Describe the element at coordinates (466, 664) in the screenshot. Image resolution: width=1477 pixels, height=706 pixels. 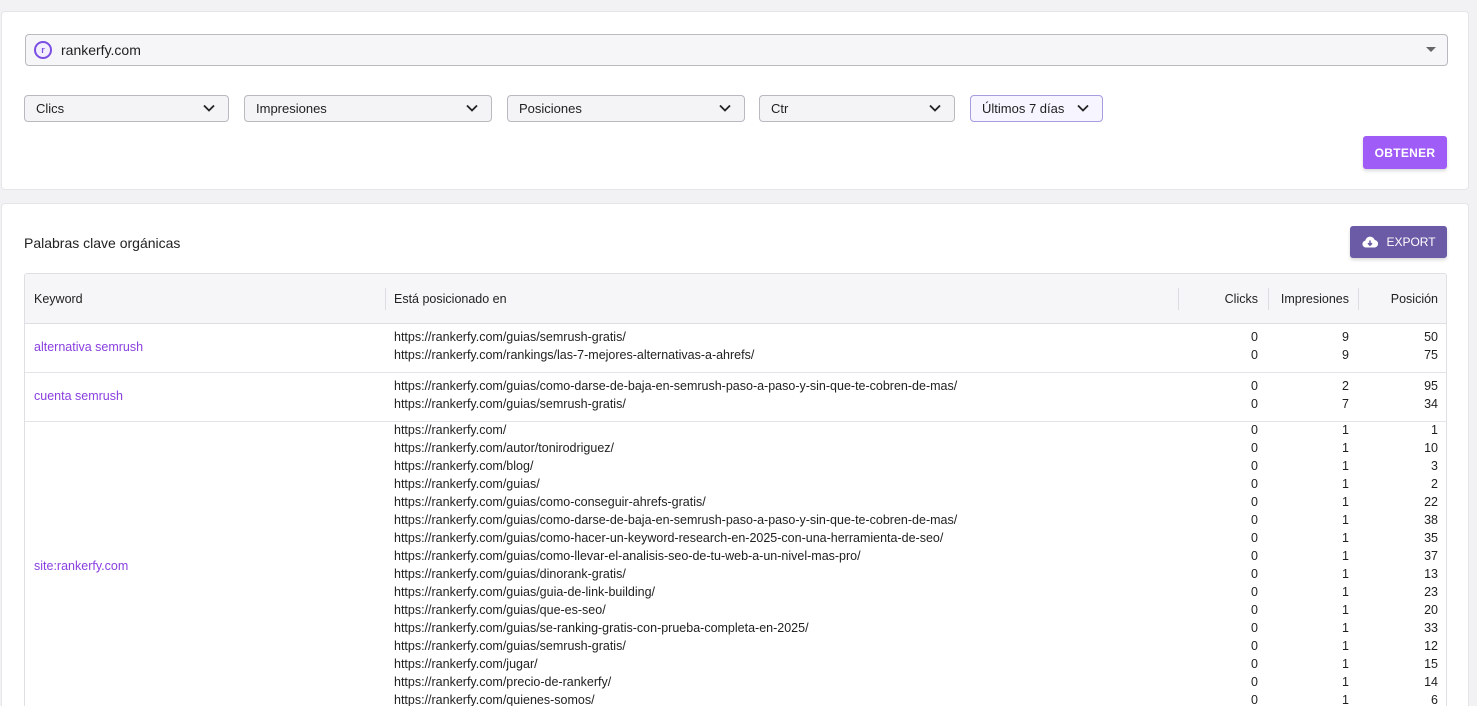
I see `ranking-url: https://rankerfy.com/jugar/` at that location.